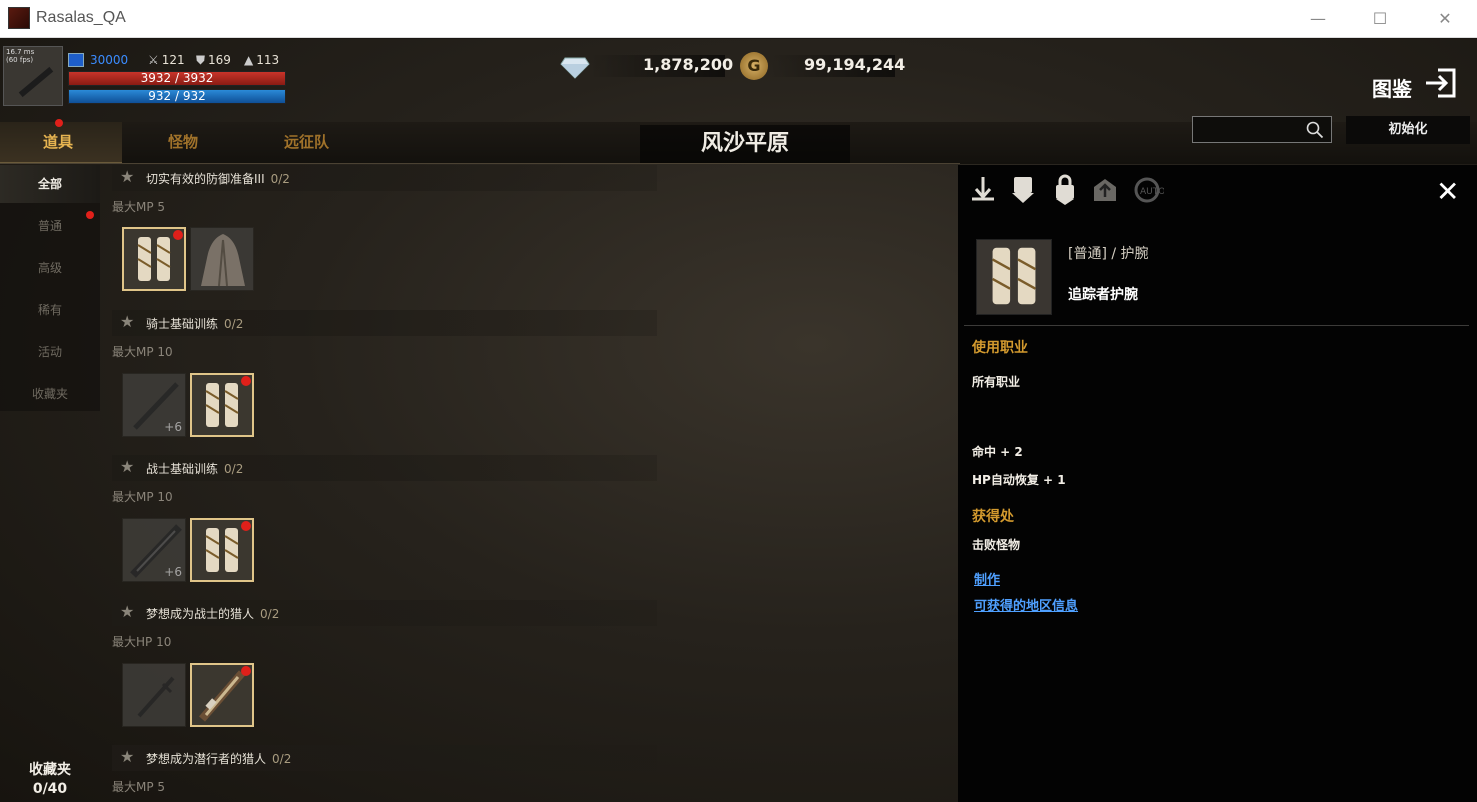  What do you see at coordinates (50, 226) in the screenshot?
I see `category-normal: 普通` at bounding box center [50, 226].